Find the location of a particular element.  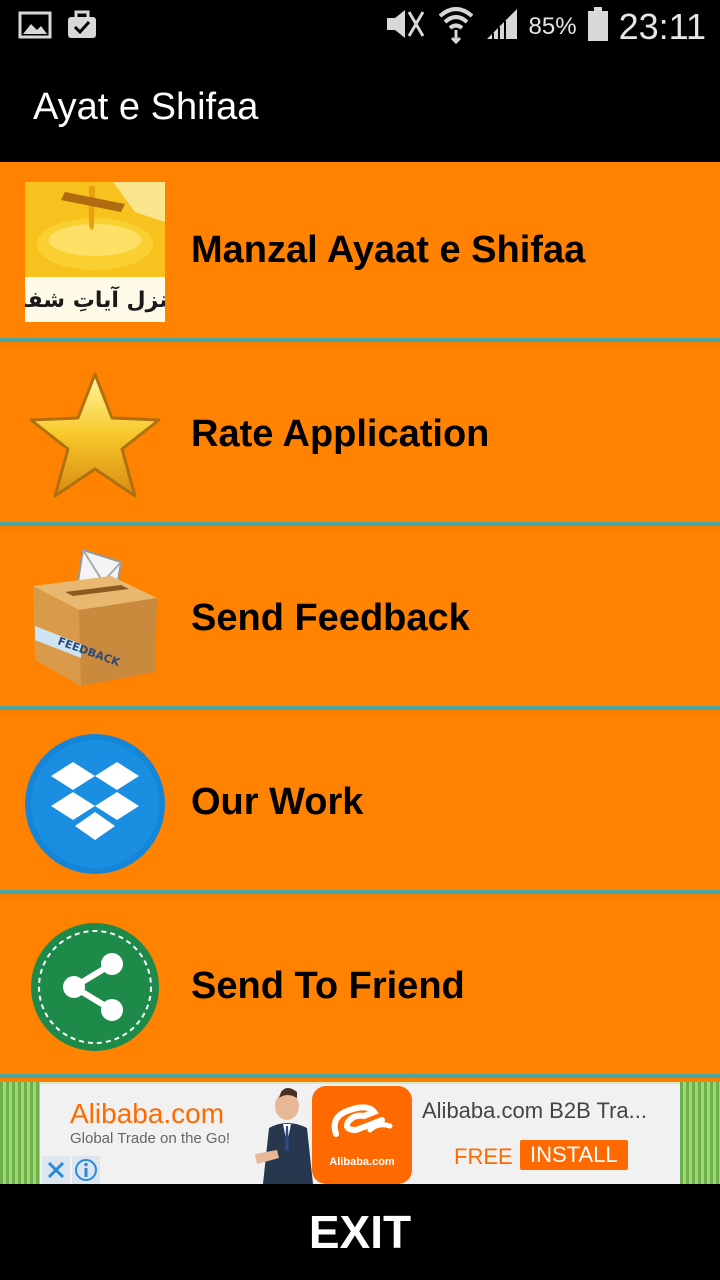

menu-item-label: Rate Application is located at coordinates (340, 434).